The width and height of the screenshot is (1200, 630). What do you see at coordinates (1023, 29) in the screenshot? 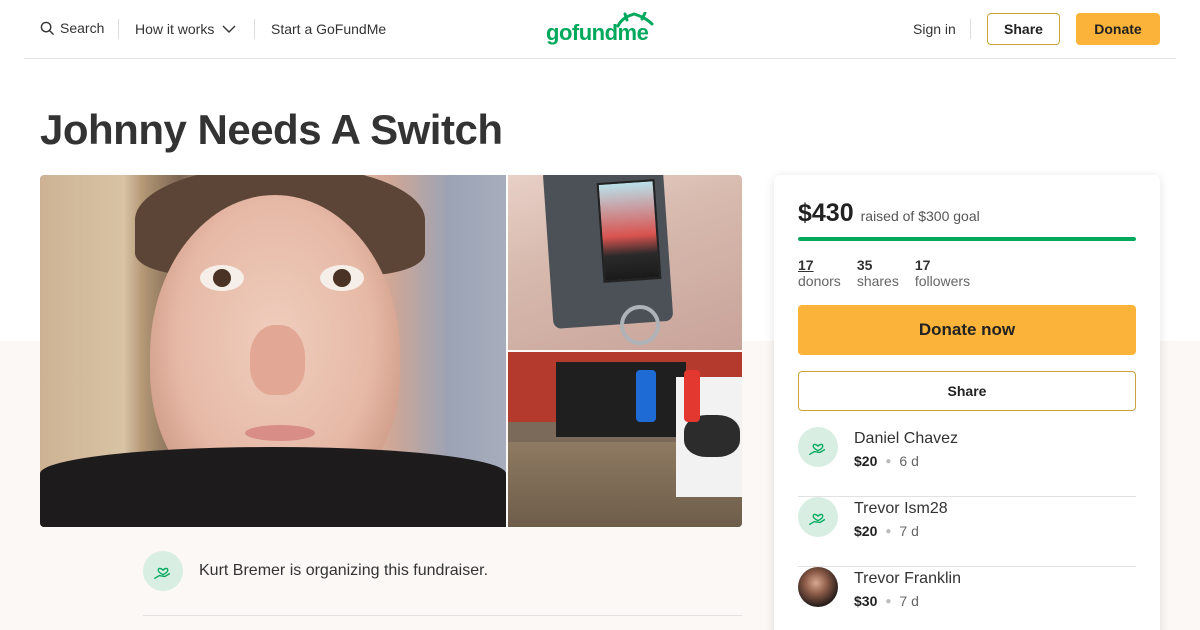
I see `share-button: Share` at bounding box center [1023, 29].